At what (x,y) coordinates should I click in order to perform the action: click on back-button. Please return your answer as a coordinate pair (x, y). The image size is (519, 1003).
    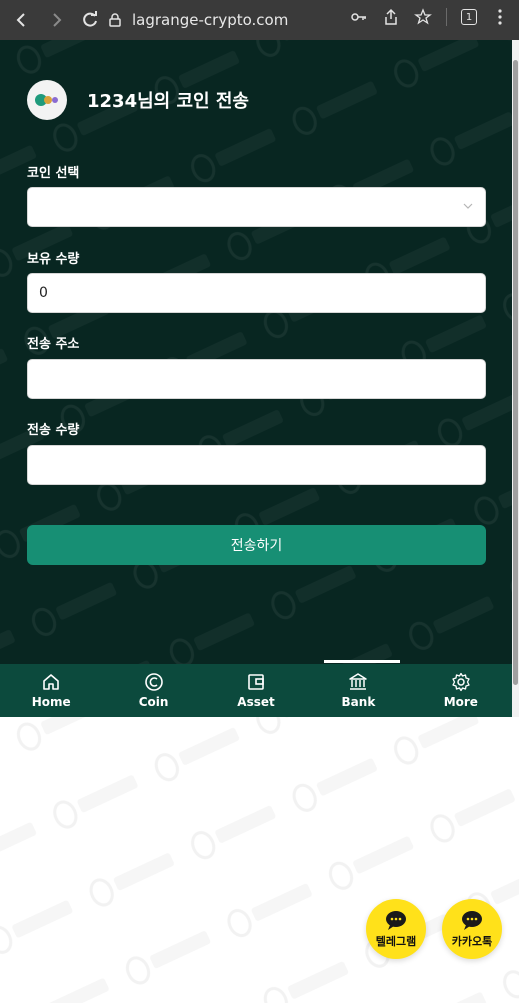
    Looking at the image, I should click on (22, 20).